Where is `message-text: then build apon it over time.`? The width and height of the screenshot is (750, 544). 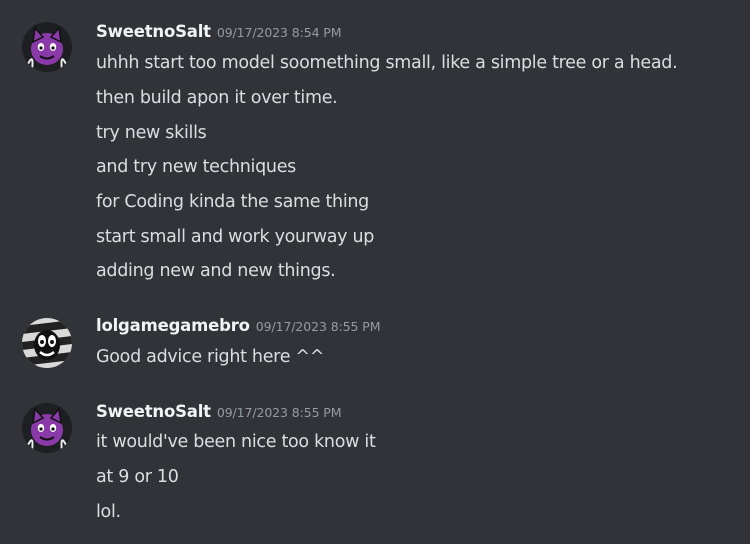
message-text: then build apon it over time. is located at coordinates (217, 98).